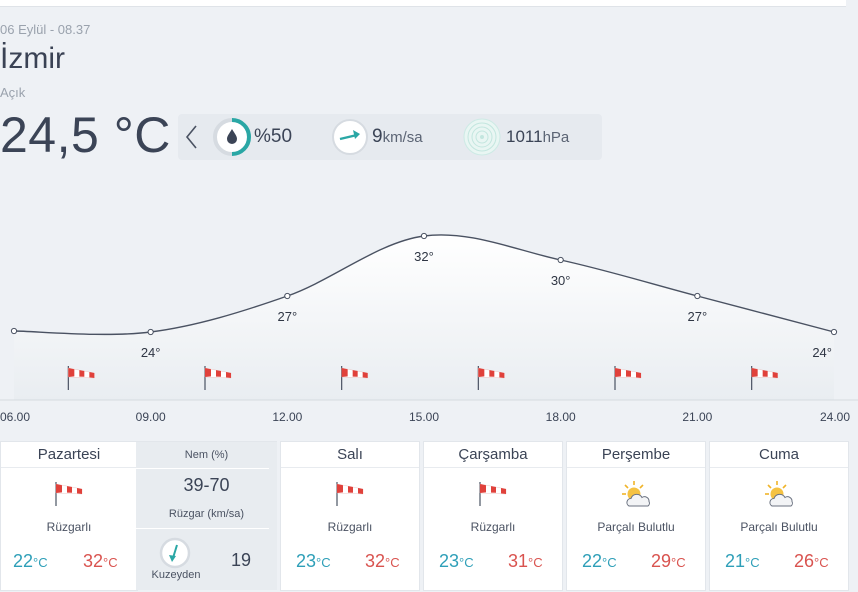 Image resolution: width=858 pixels, height=592 pixels. I want to click on forecast-low: 21°C, so click(742, 561).